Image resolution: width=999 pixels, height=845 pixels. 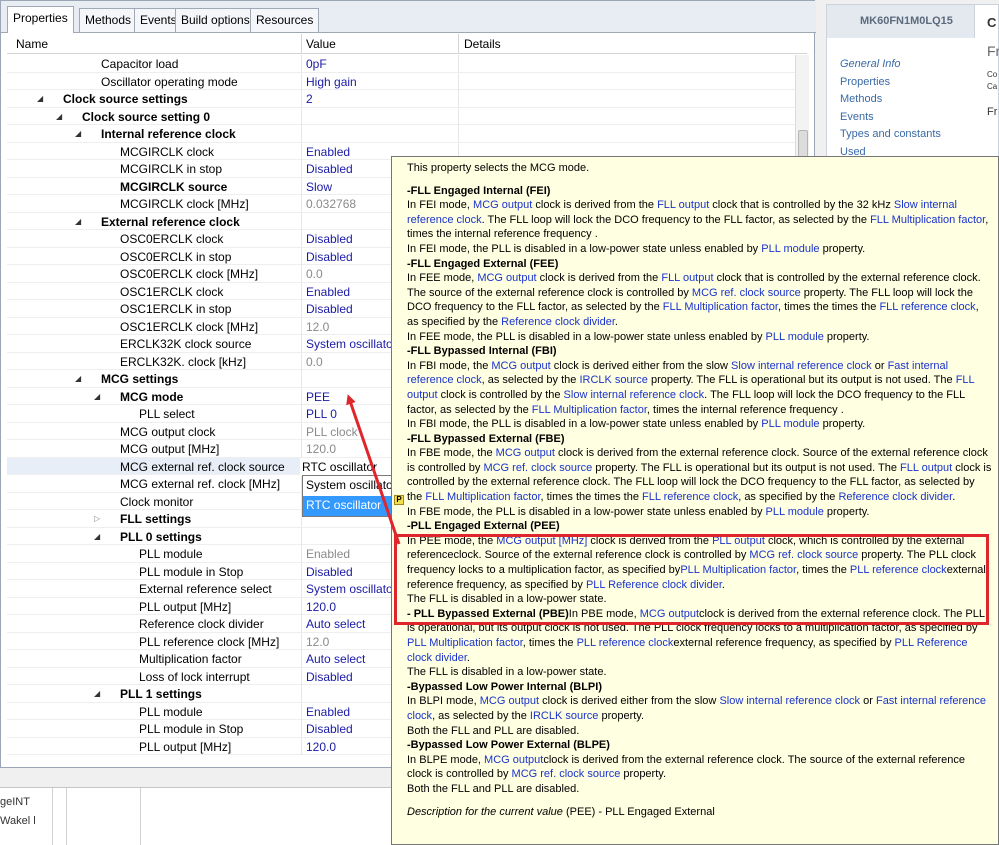 What do you see at coordinates (32, 44) in the screenshot?
I see `column-name: Name` at bounding box center [32, 44].